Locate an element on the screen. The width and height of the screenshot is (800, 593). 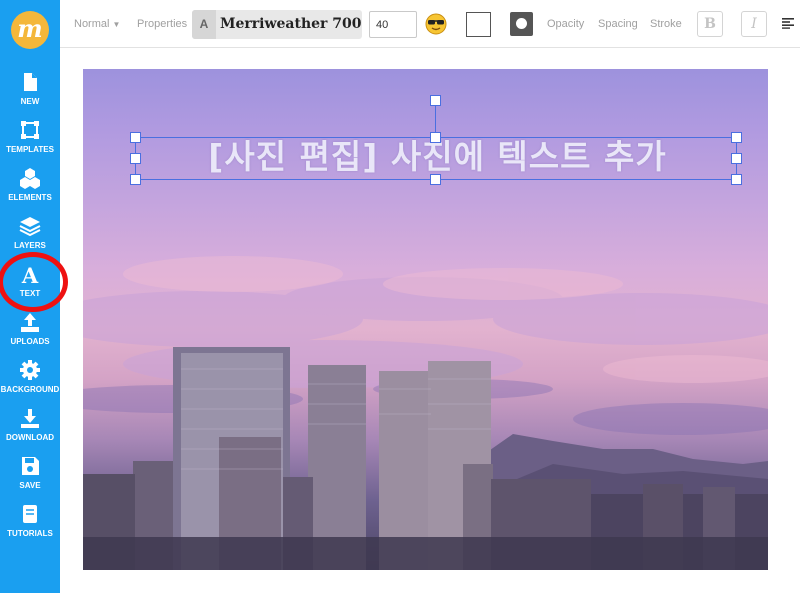
text-effect-button is located at coordinates (521, 24).